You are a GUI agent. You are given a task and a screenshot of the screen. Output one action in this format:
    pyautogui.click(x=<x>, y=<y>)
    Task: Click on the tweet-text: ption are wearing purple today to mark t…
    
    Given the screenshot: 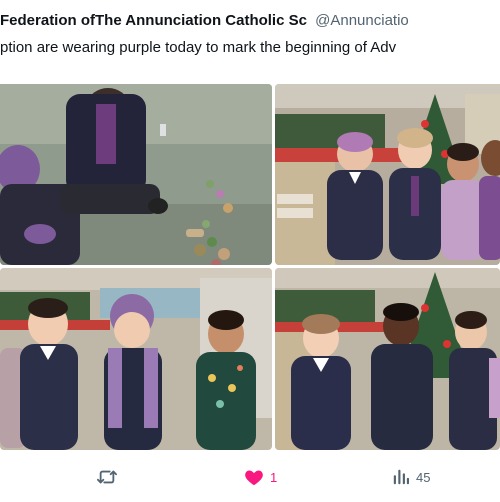 What is the action you would take?
    pyautogui.click(x=198, y=47)
    